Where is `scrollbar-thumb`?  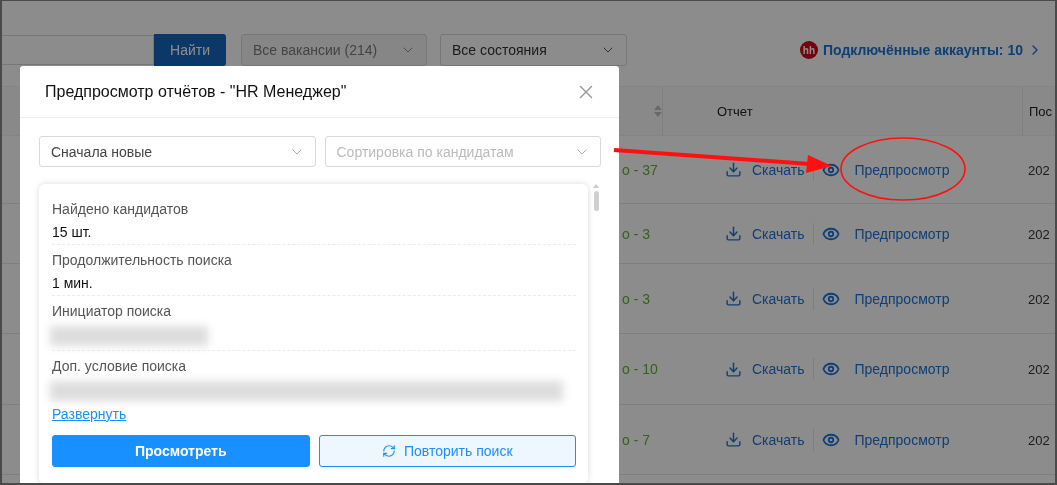 scrollbar-thumb is located at coordinates (596, 201).